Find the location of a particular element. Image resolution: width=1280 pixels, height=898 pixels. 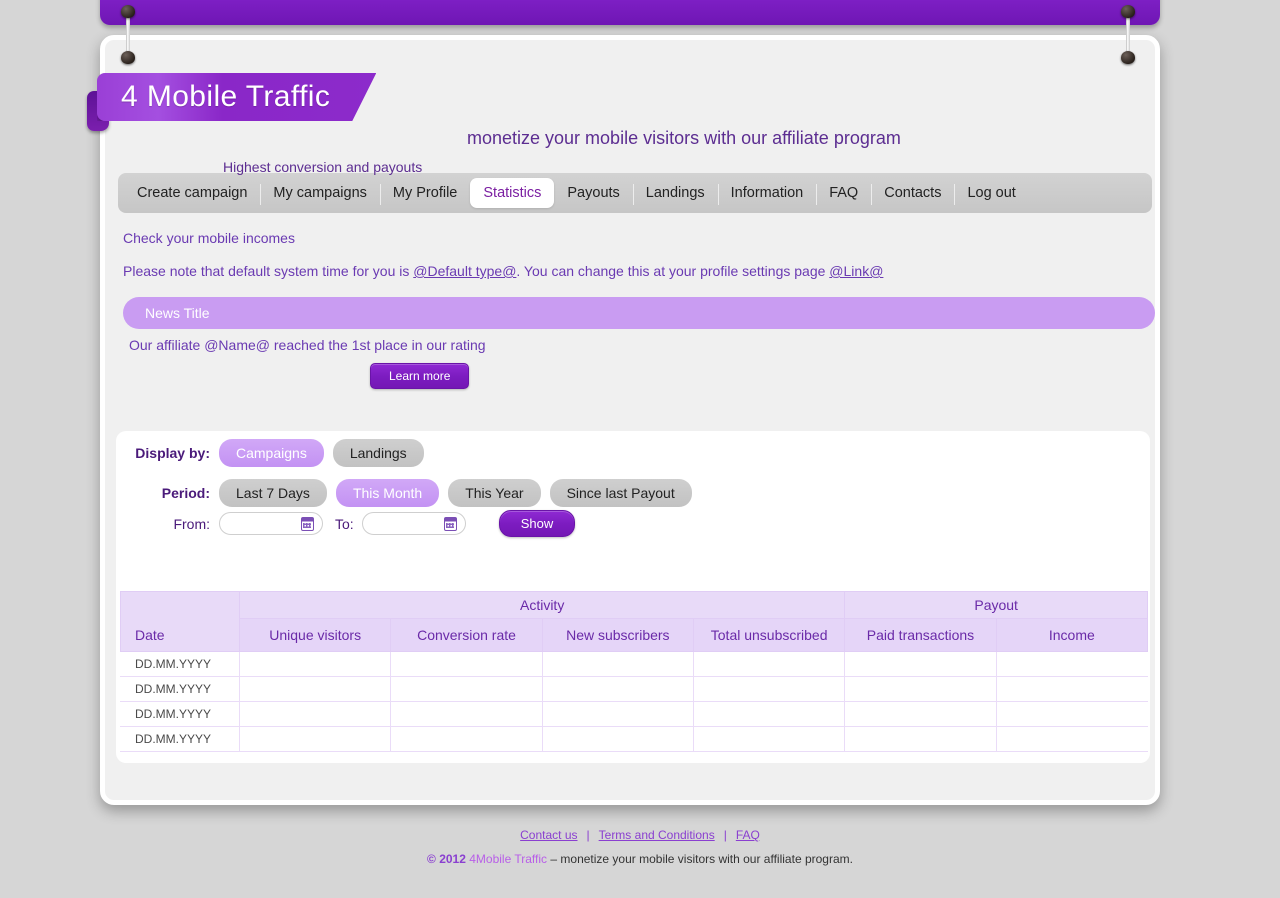

footer-link-terms-and-conditions: Terms and Conditions is located at coordinates (657, 835).